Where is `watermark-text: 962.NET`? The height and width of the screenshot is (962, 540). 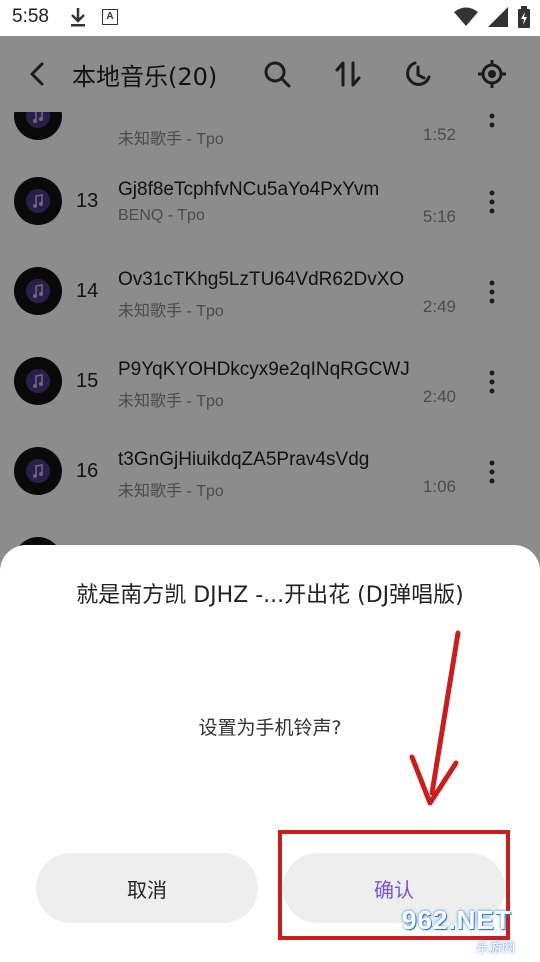 watermark-text: 962.NET is located at coordinates (457, 920).